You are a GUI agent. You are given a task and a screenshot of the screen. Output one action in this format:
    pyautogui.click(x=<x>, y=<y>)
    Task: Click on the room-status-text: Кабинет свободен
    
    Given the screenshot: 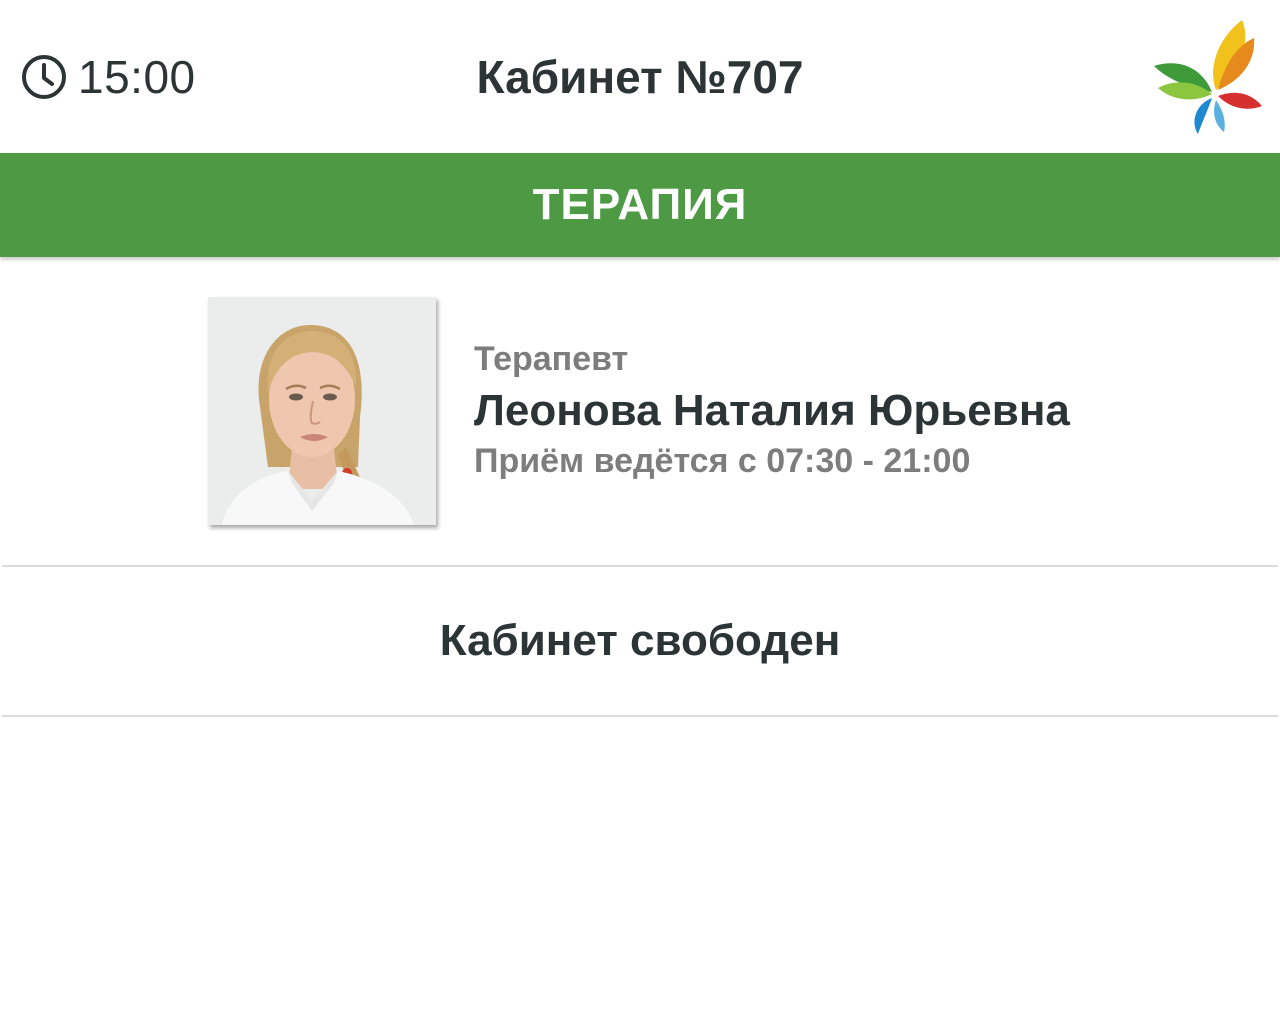 What is the action you would take?
    pyautogui.click(x=640, y=640)
    